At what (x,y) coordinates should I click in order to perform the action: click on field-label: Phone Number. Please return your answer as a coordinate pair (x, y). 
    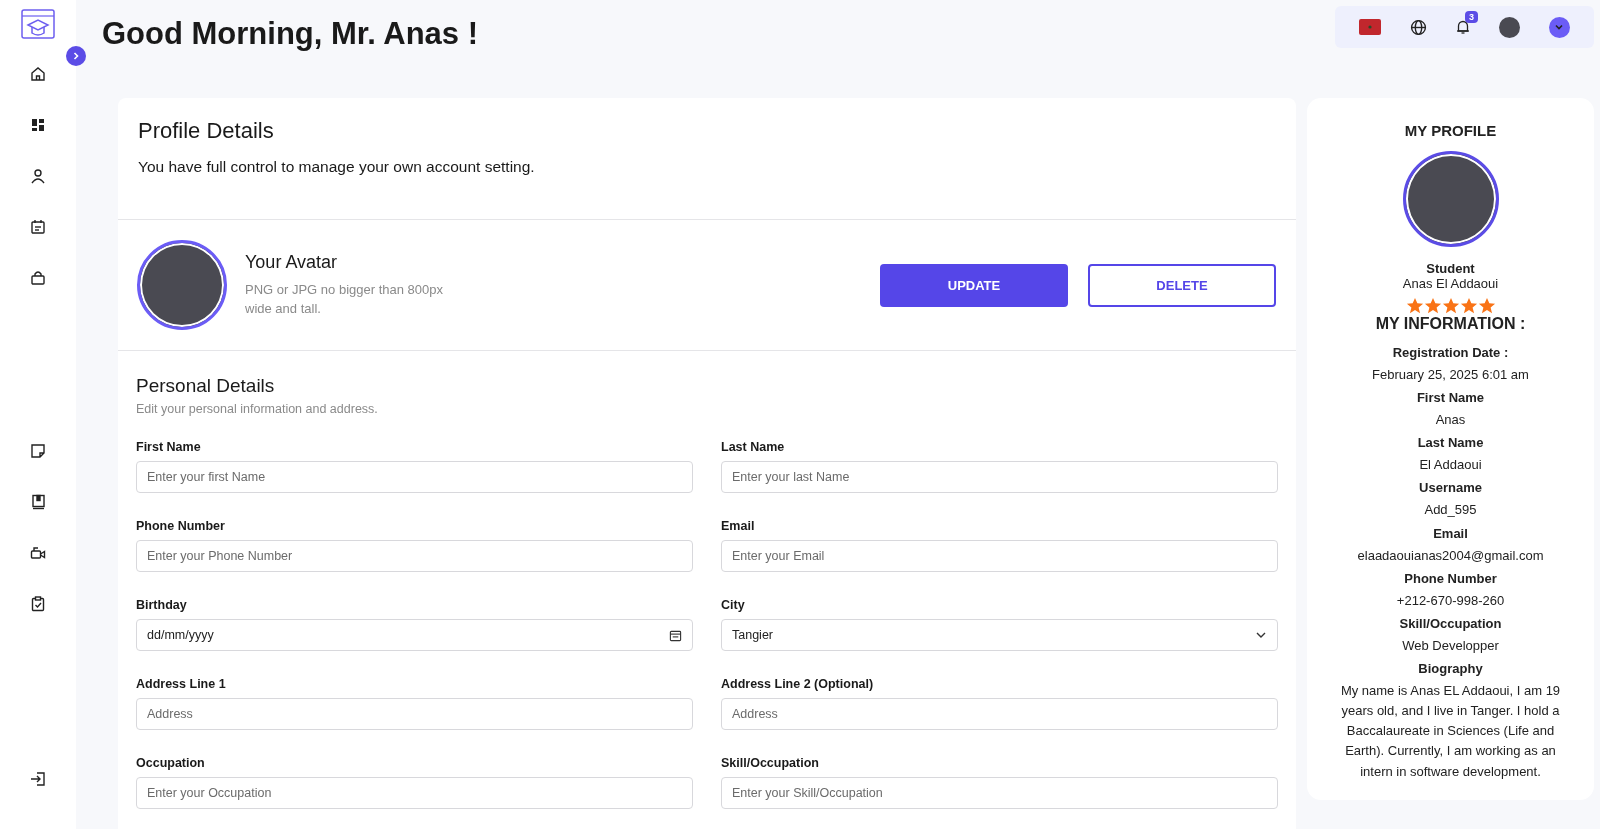
    Looking at the image, I should click on (181, 527).